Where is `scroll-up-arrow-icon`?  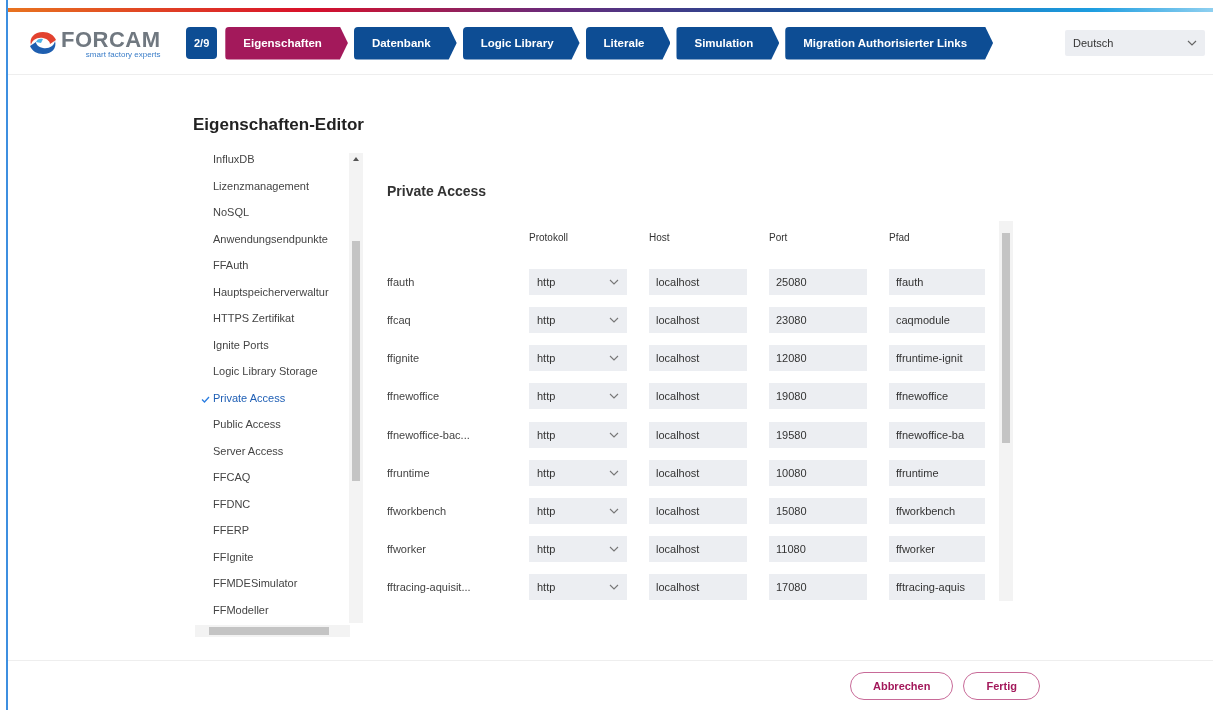 scroll-up-arrow-icon is located at coordinates (356, 159).